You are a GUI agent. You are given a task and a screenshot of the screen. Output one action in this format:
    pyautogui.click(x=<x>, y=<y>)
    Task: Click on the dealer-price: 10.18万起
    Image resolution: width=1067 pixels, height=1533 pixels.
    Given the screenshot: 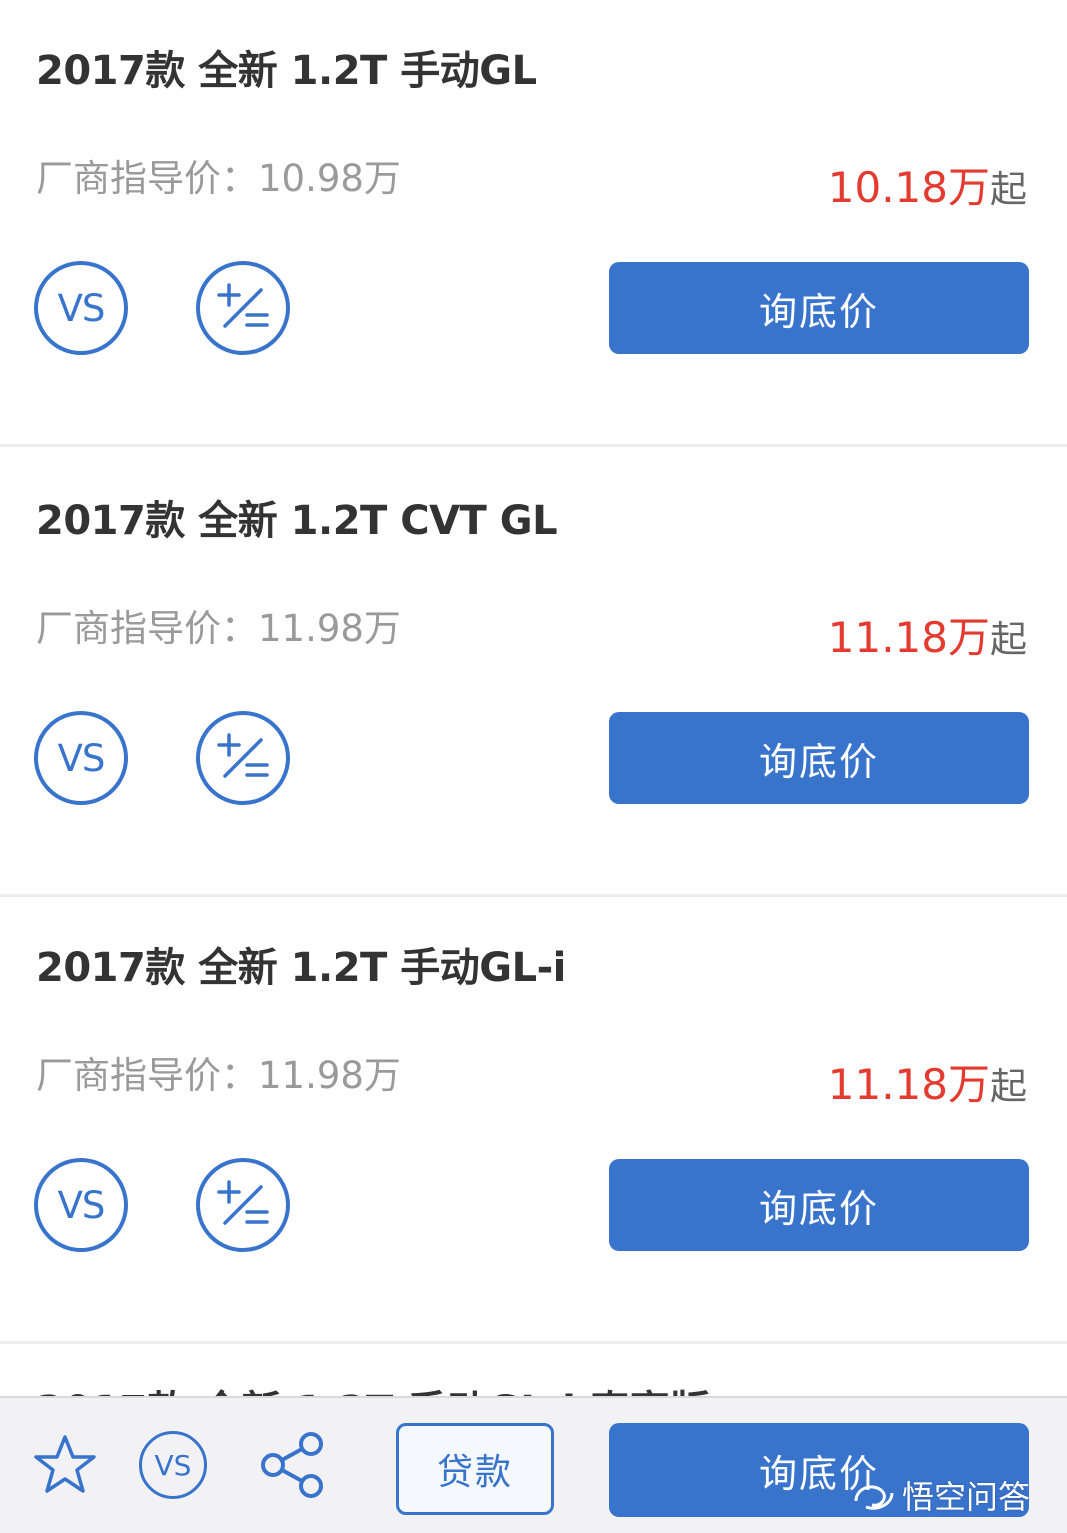 What is the action you would take?
    pyautogui.click(x=927, y=184)
    